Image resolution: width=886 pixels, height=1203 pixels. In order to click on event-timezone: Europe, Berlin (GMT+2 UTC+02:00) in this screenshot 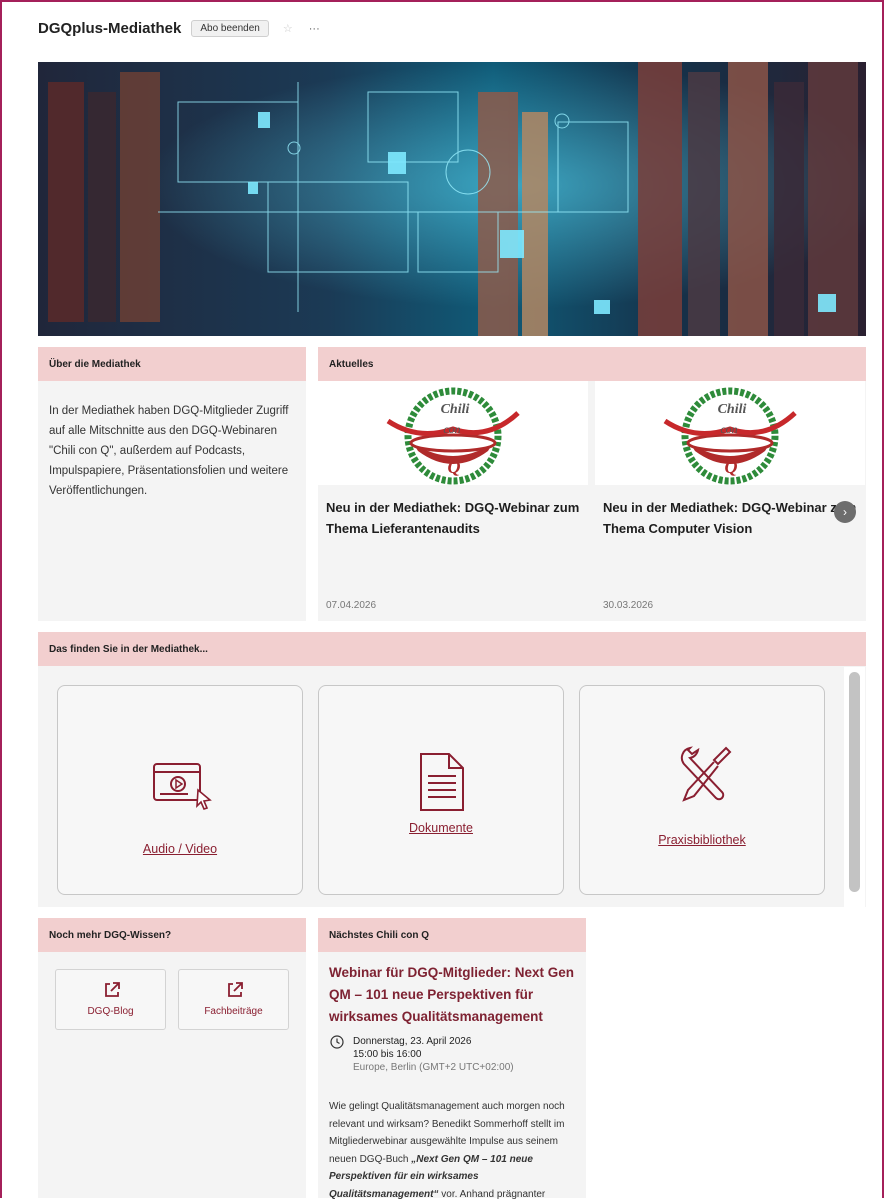, I will do `click(433, 1067)`.